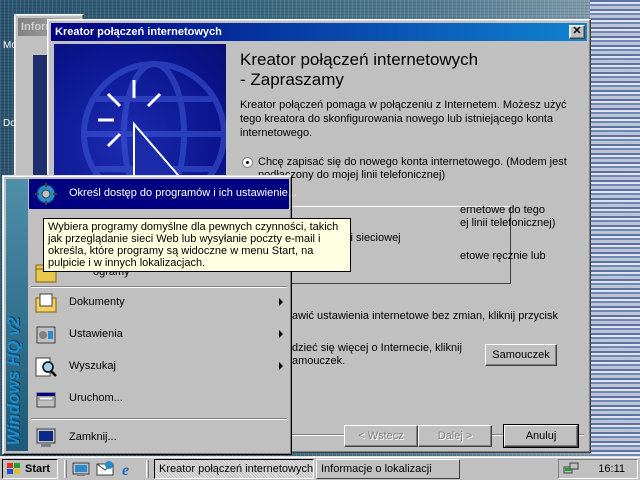 The image size is (640, 480). What do you see at coordinates (611, 469) in the screenshot?
I see `clock: 16:11` at bounding box center [611, 469].